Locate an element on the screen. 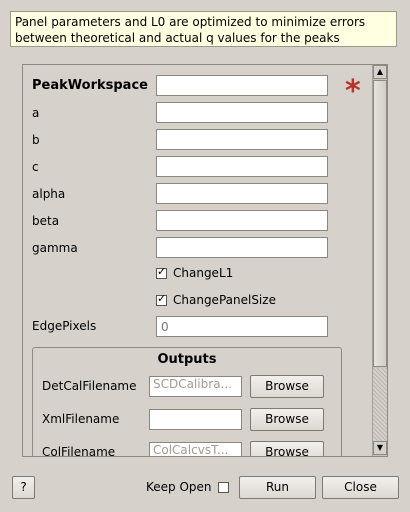 This screenshot has height=512, width=410. gamma-label: gamma is located at coordinates (55, 248).